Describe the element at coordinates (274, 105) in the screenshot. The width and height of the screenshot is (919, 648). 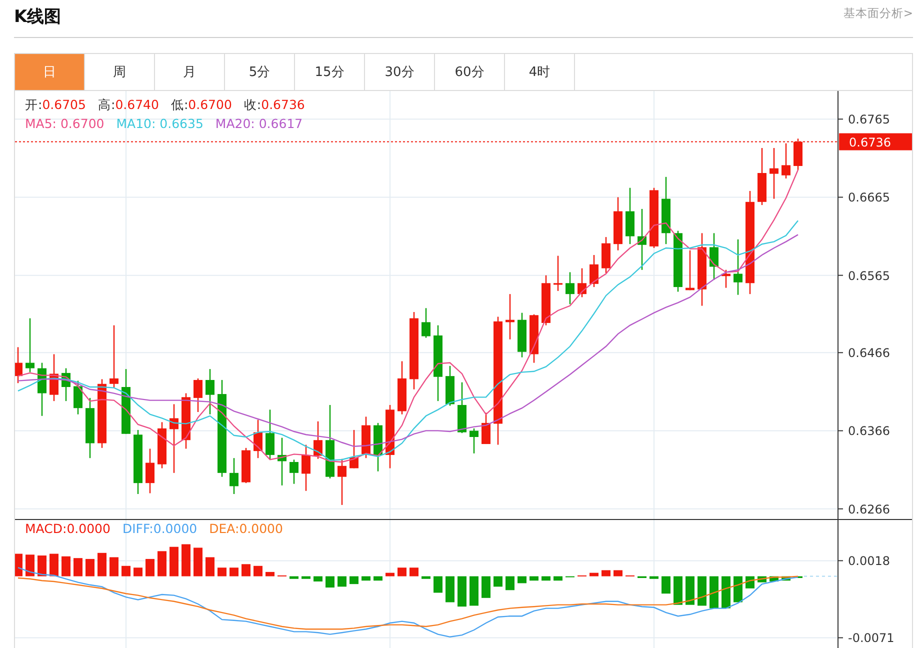
I see `ohlc-legend-entry: 收:0.6736` at that location.